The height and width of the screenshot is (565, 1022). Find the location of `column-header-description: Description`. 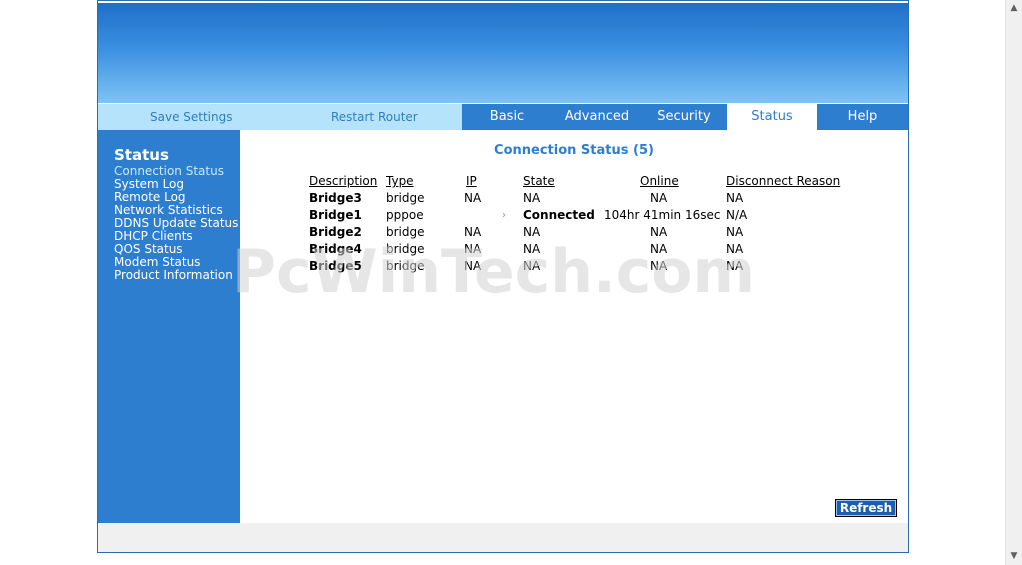

column-header-description: Description is located at coordinates (343, 181).